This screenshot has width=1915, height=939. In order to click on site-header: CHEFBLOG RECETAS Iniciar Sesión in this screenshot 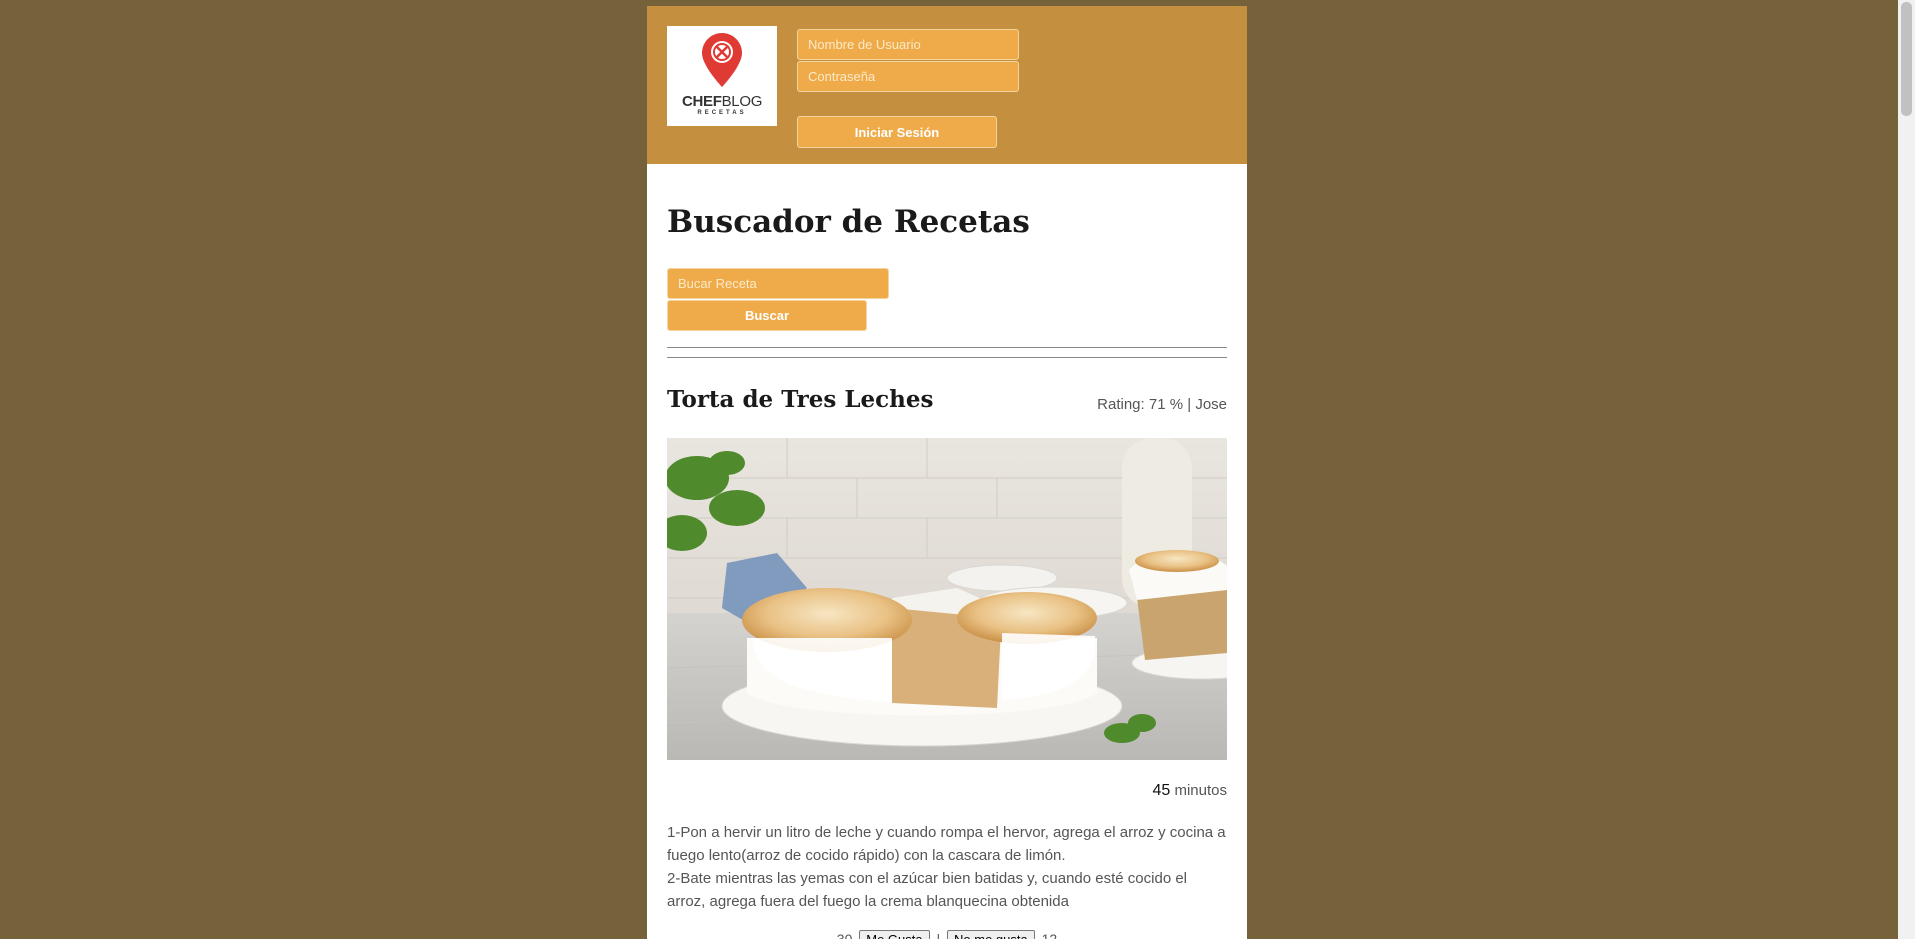, I will do `click(947, 85)`.